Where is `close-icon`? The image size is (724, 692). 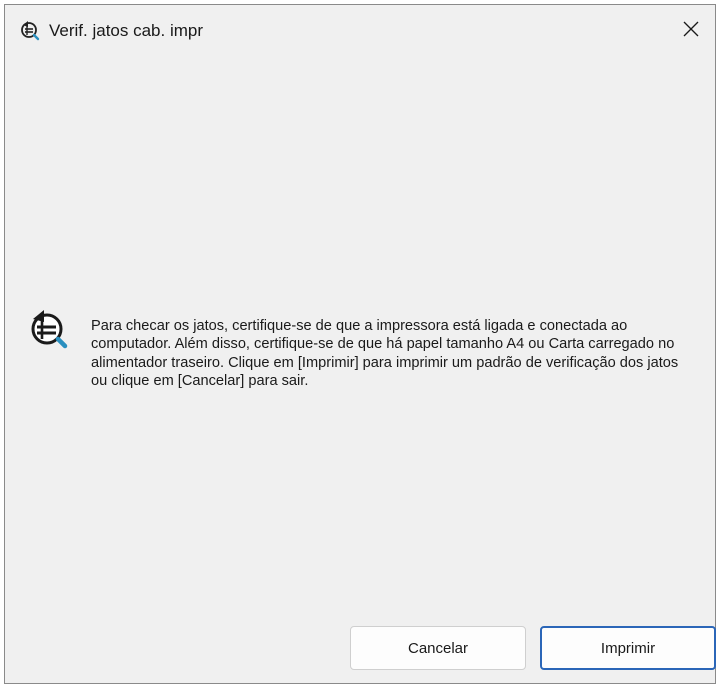
close-icon is located at coordinates (691, 29).